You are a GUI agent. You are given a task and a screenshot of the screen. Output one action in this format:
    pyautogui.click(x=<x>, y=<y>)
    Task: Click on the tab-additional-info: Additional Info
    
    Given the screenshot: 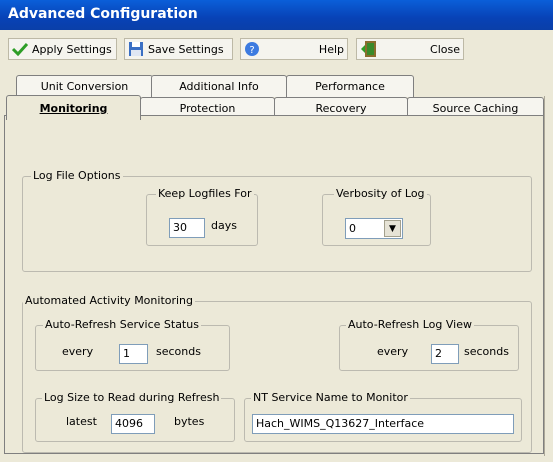 What is the action you would take?
    pyautogui.click(x=219, y=86)
    